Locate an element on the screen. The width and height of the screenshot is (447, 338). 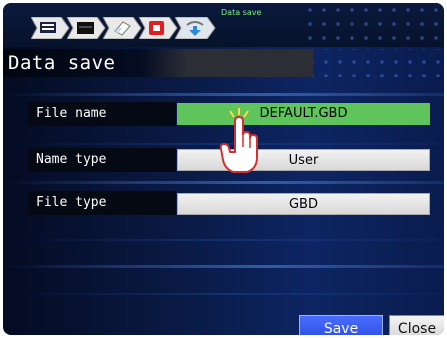
name-type-label: Name type is located at coordinates (102, 160).